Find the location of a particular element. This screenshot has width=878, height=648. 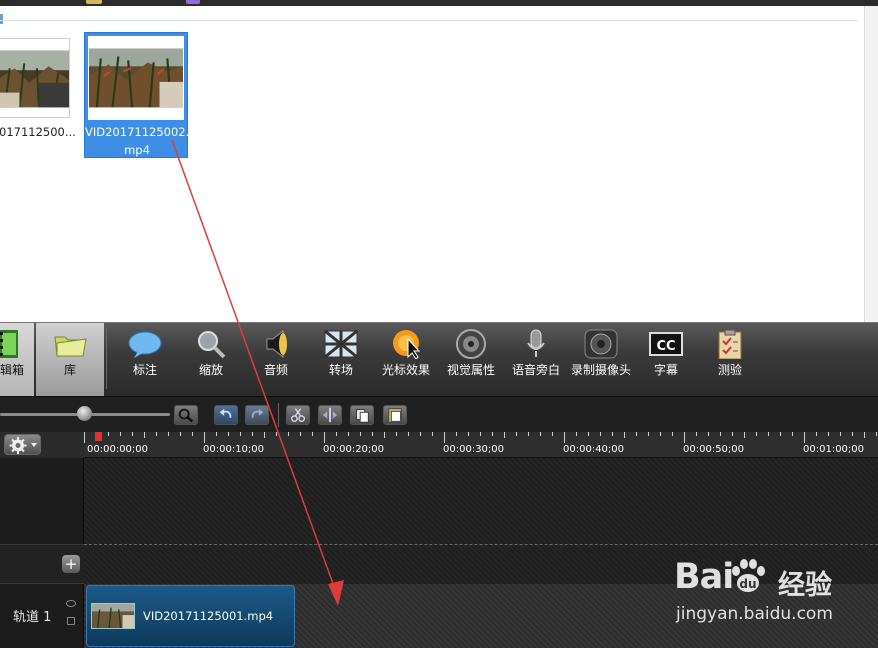

copy-button is located at coordinates (362, 415).